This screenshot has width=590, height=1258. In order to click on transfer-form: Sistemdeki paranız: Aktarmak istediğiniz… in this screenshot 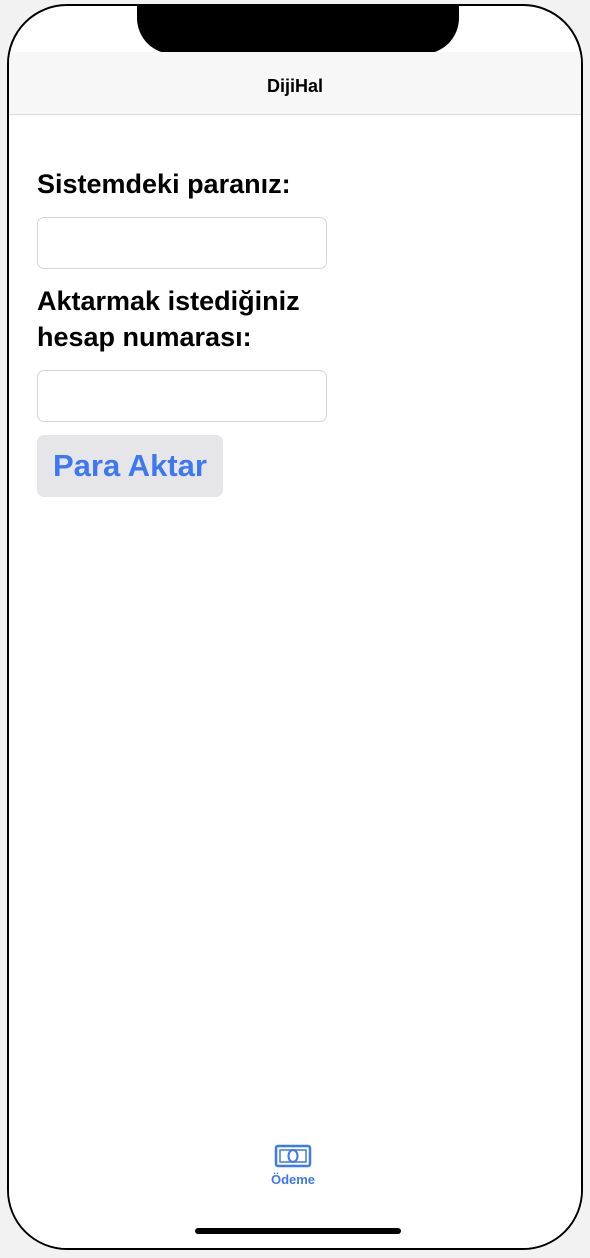, I will do `click(197, 331)`.